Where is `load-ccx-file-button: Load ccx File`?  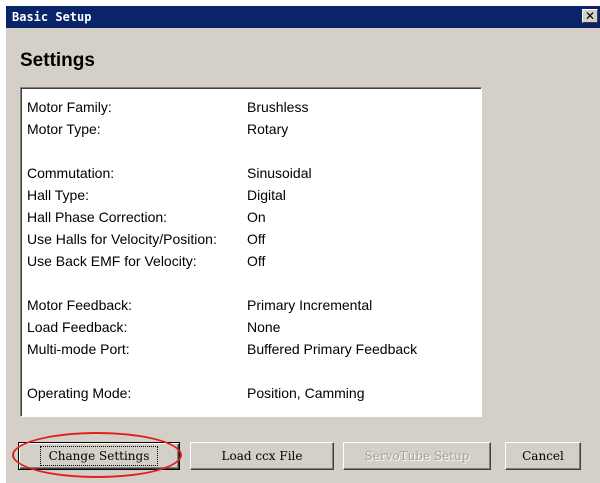
load-ccx-file-button: Load ccx File is located at coordinates (262, 456).